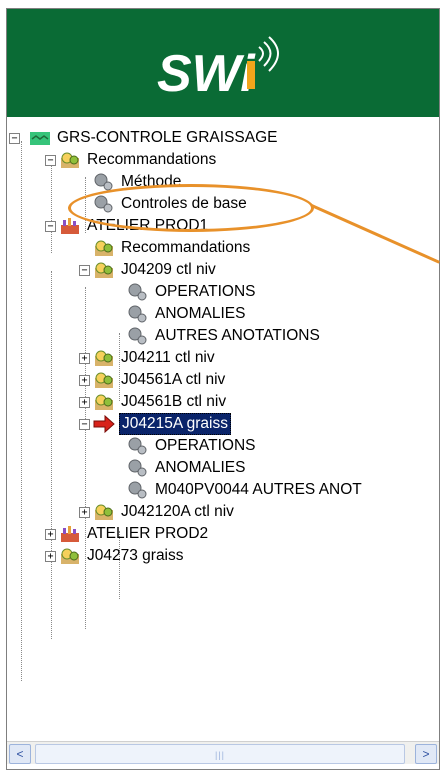 This screenshot has height=774, width=445. Describe the element at coordinates (40, 138) in the screenshot. I see `root-flag-icon` at that location.